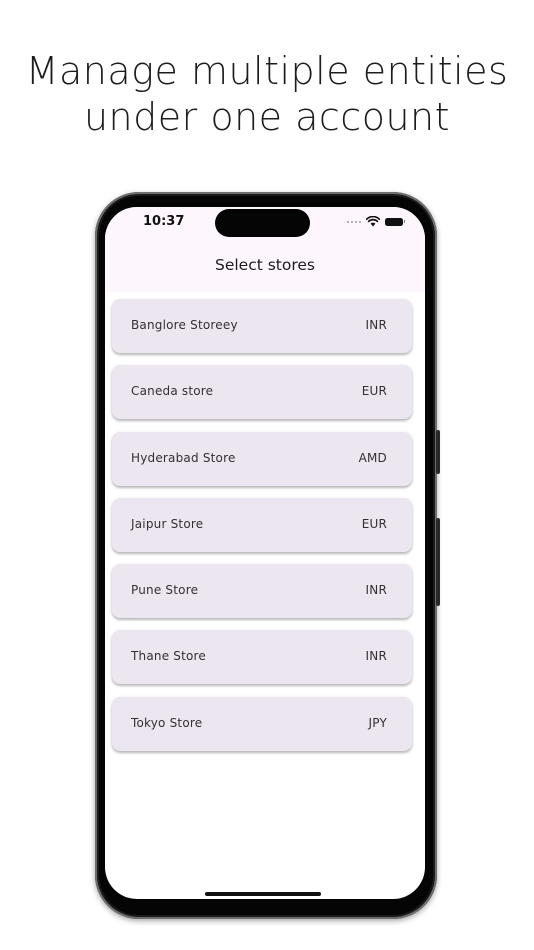 The image size is (534, 950). Describe the element at coordinates (267, 117) in the screenshot. I see `marketing-headline-line-2: under one account` at that location.